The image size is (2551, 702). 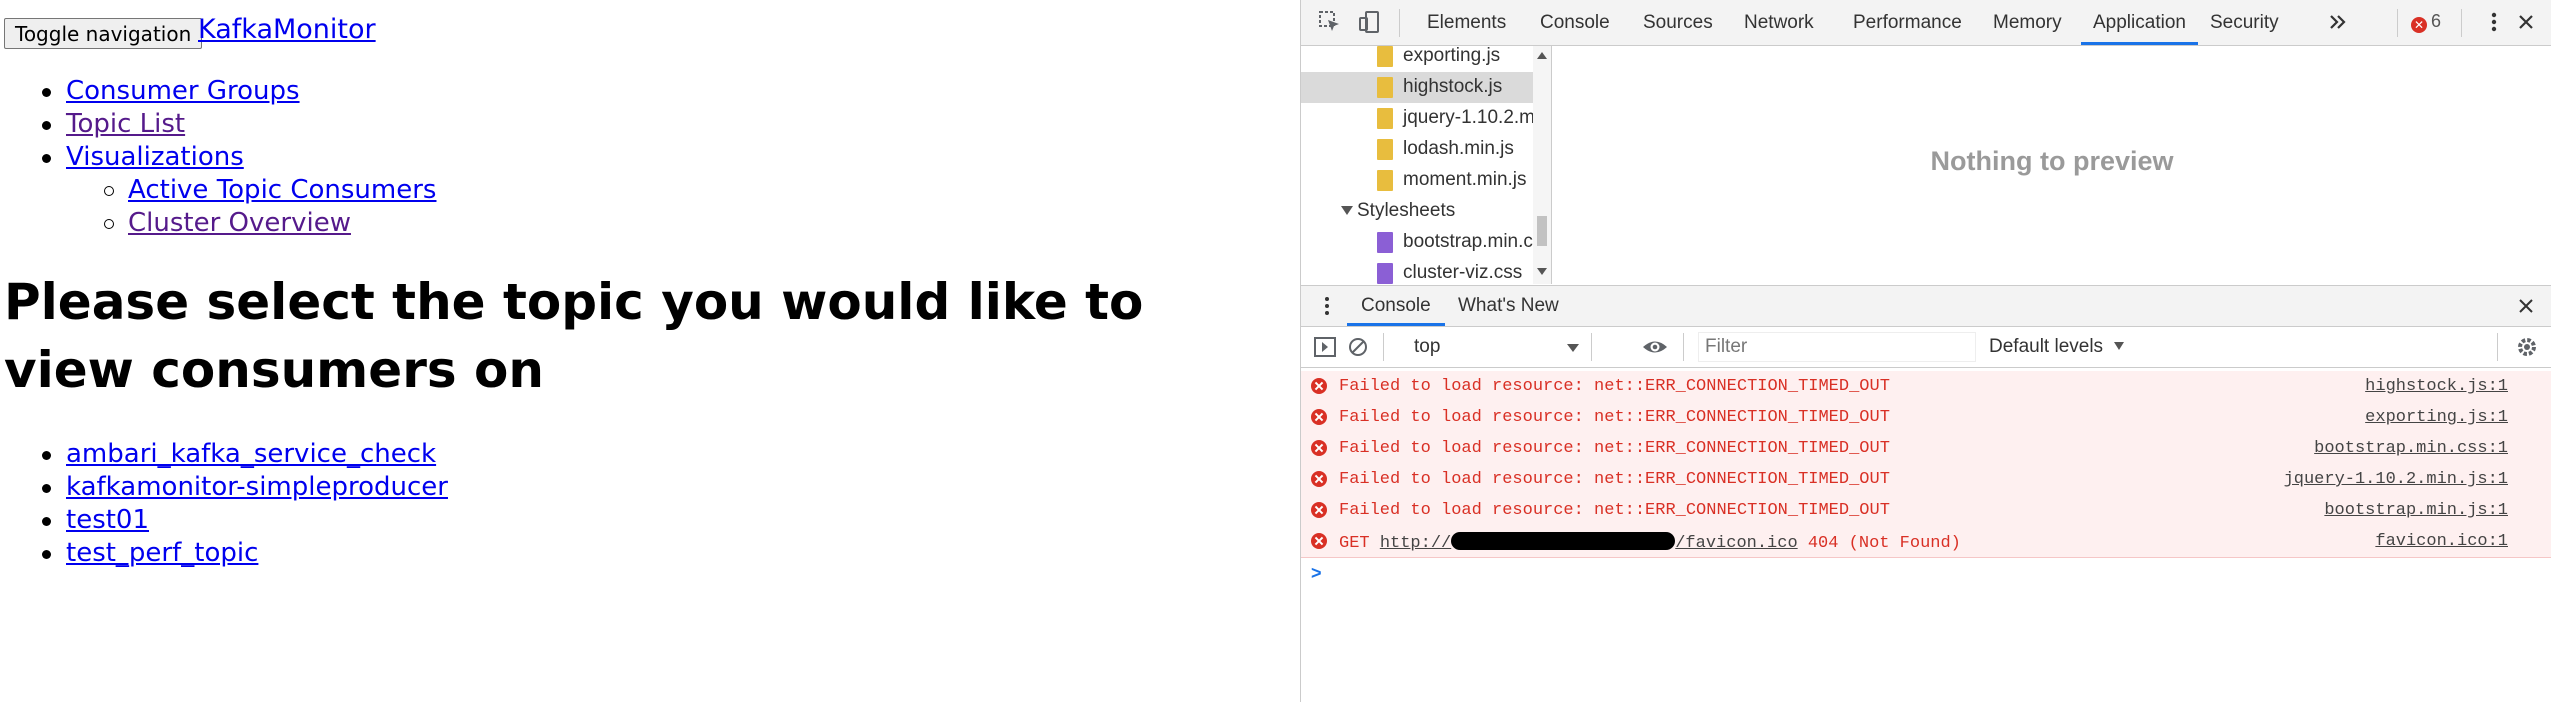 What do you see at coordinates (95, 520) in the screenshot?
I see `topic-link: test01` at bounding box center [95, 520].